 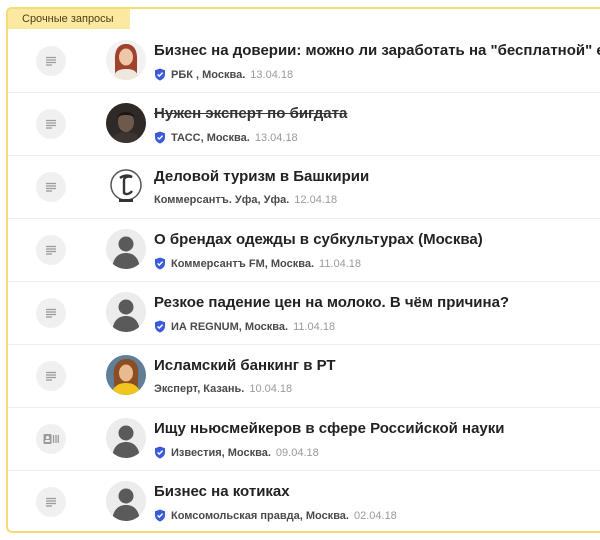 I want to click on request-title: О брендах одежды в субкультурах (Москва), so click(x=318, y=239).